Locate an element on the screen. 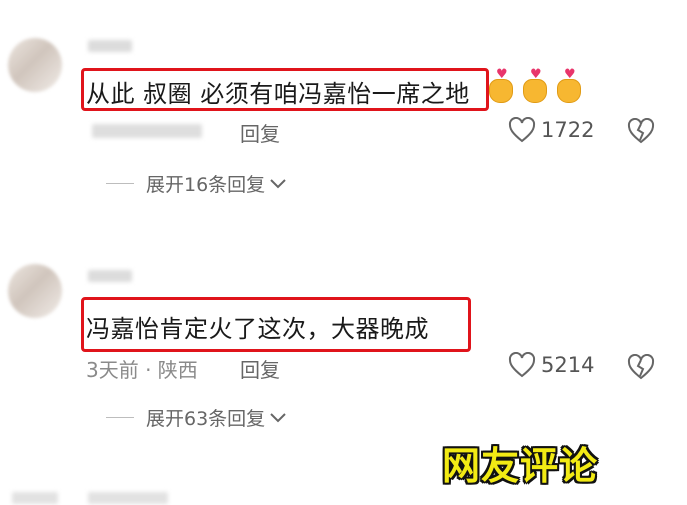  like-button: 1722 is located at coordinates (551, 130).